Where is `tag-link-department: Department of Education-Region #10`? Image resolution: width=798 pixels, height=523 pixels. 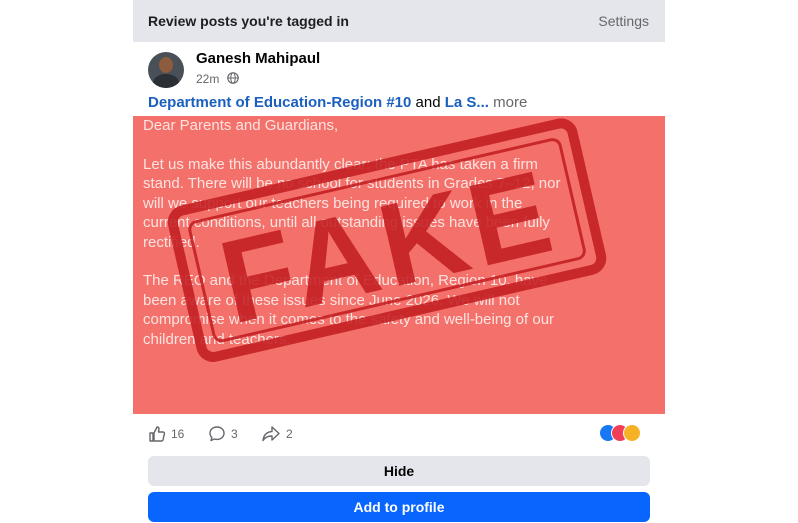 tag-link-department: Department of Education-Region #10 is located at coordinates (279, 102).